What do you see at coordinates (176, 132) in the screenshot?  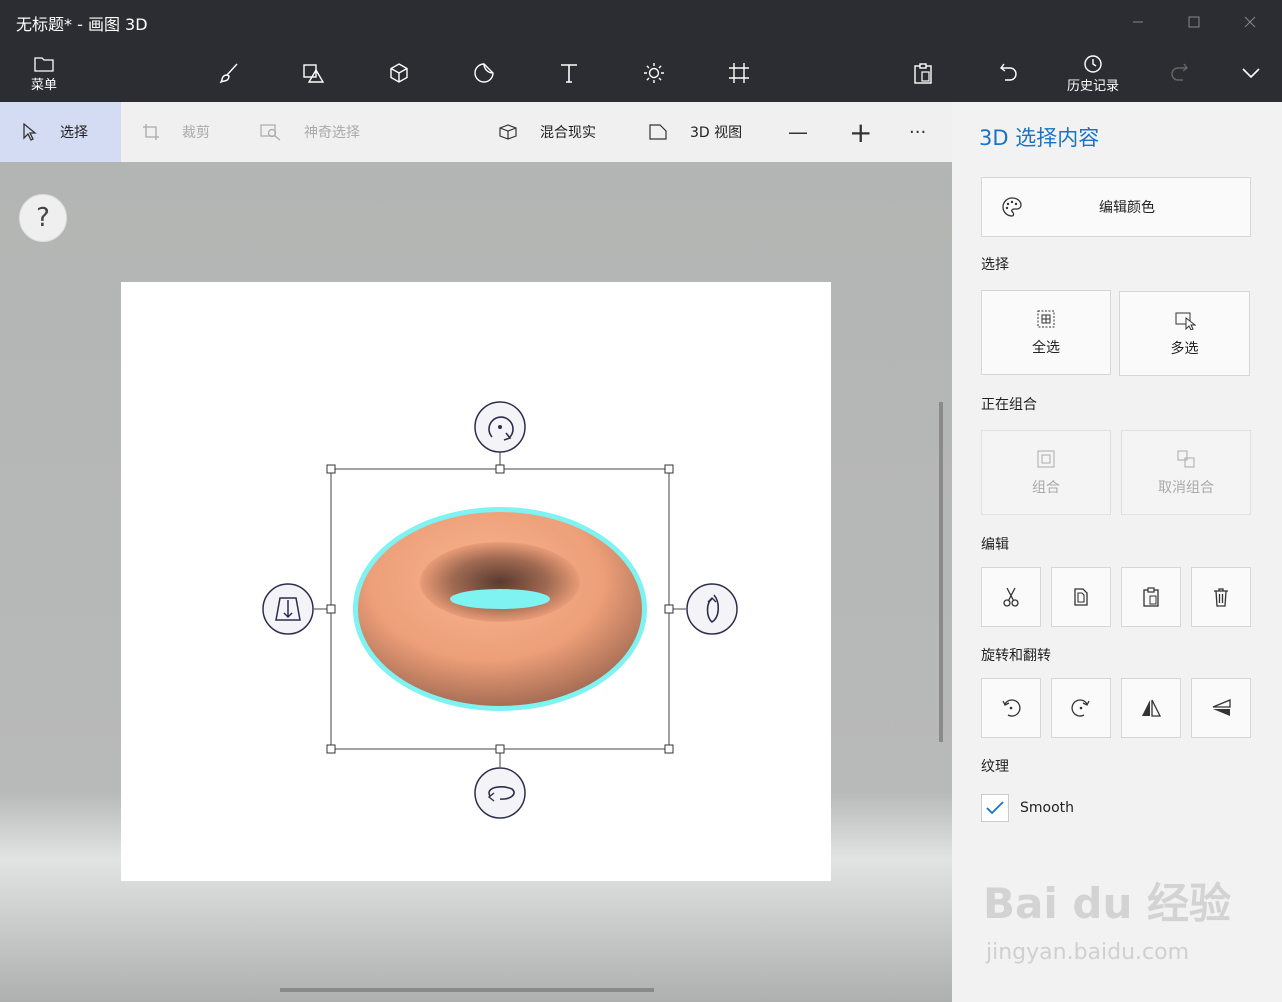 I see `crop-button: 裁剪` at bounding box center [176, 132].